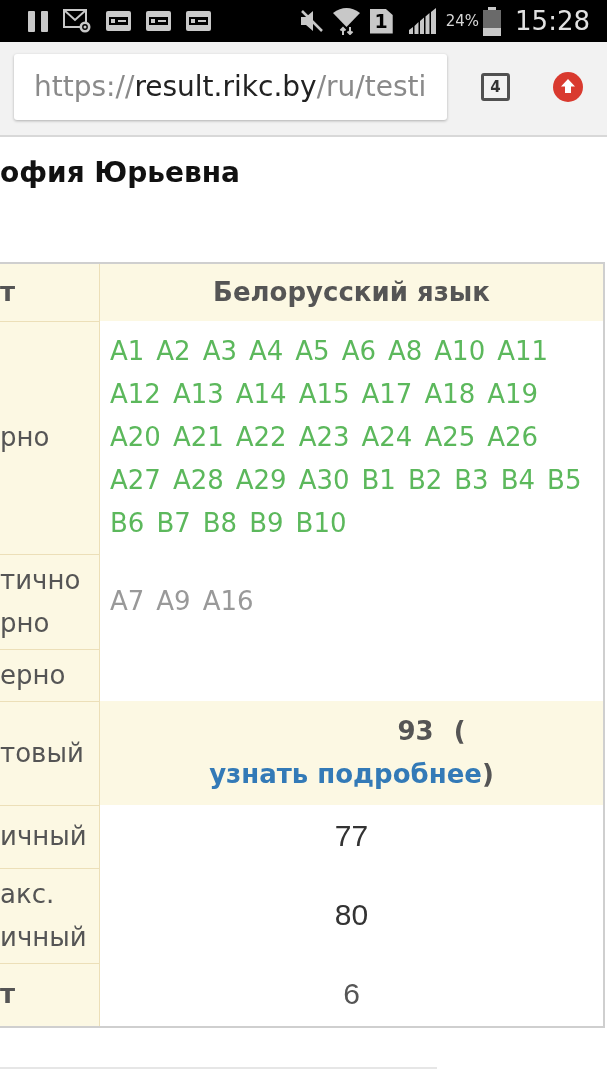  What do you see at coordinates (173, 351) in the screenshot?
I see `question-code: A2` at bounding box center [173, 351].